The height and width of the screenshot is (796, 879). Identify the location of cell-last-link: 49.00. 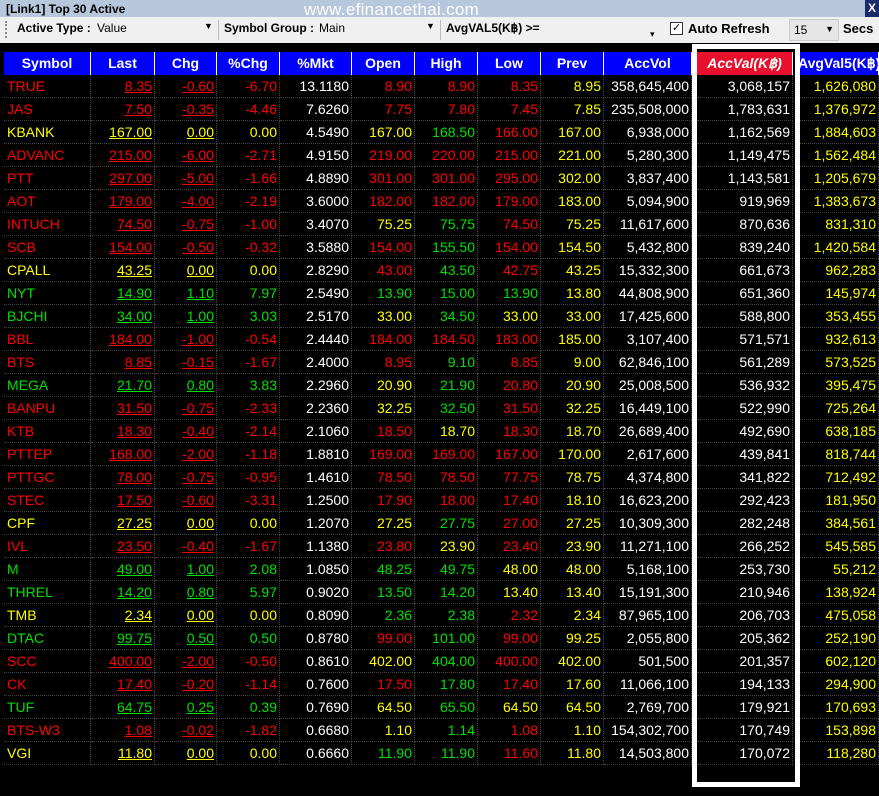
(134, 569).